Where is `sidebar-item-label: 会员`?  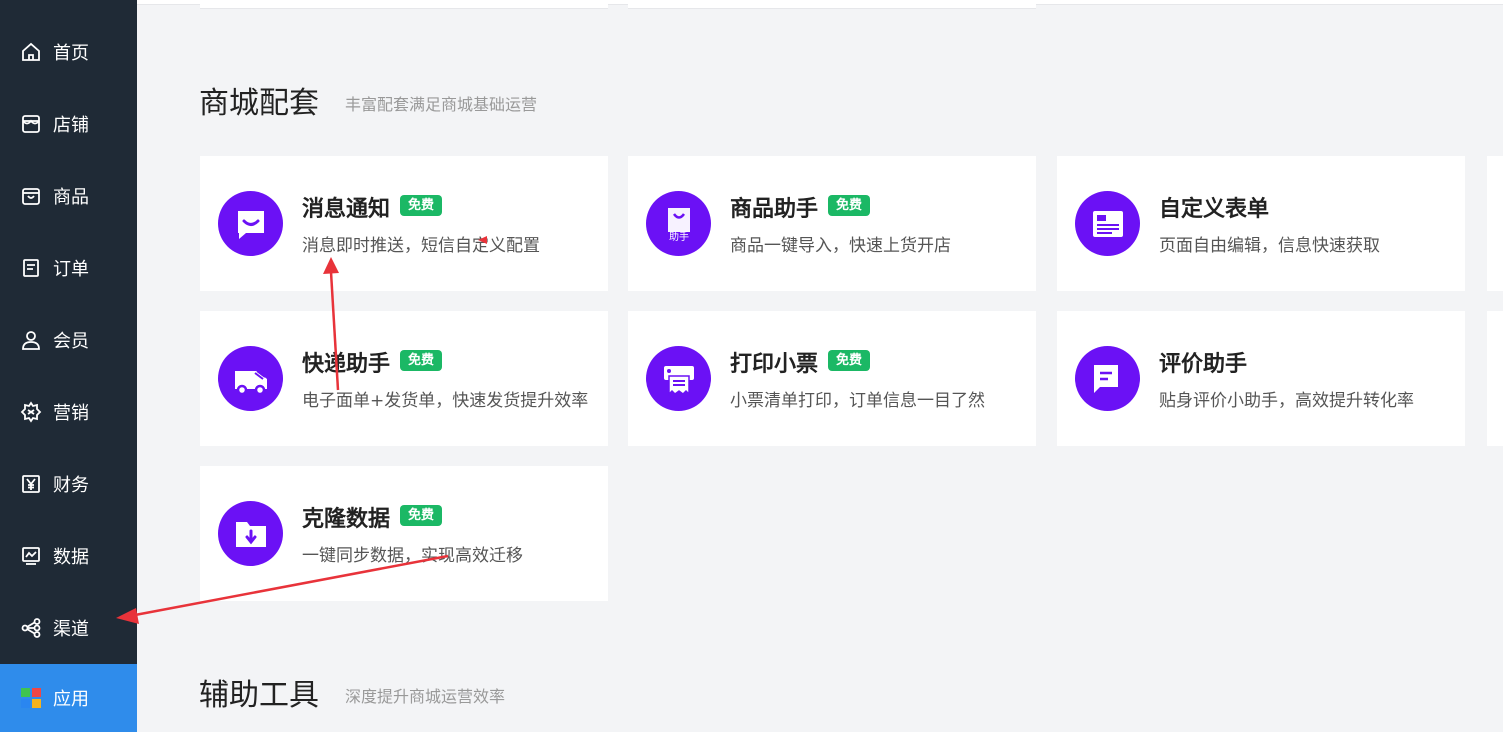
sidebar-item-label: 会员 is located at coordinates (71, 341).